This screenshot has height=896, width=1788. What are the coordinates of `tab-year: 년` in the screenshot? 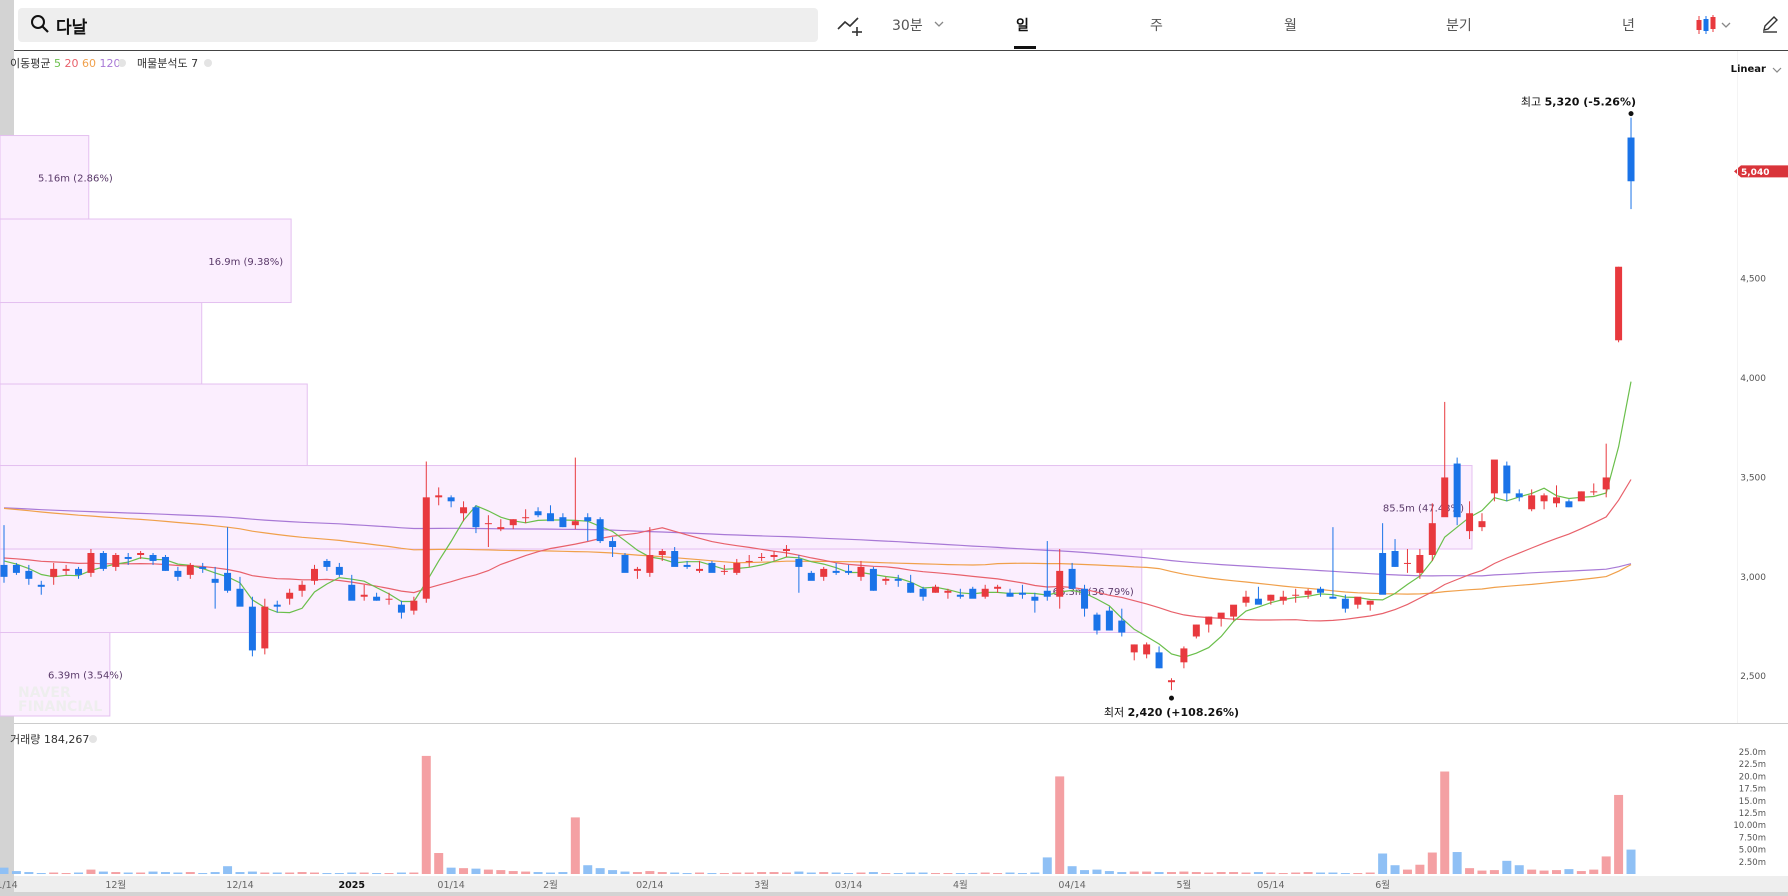 It's located at (1628, 25).